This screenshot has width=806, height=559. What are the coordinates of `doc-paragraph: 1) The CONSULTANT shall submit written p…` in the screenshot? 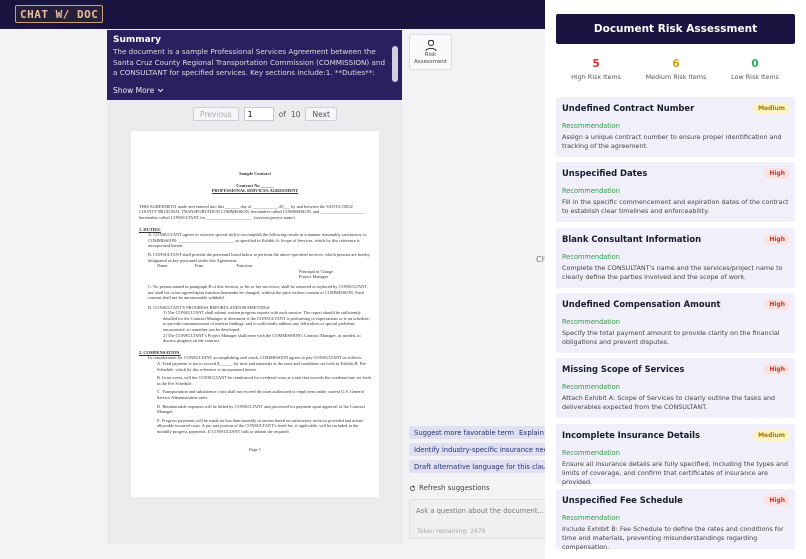 It's located at (266, 321).